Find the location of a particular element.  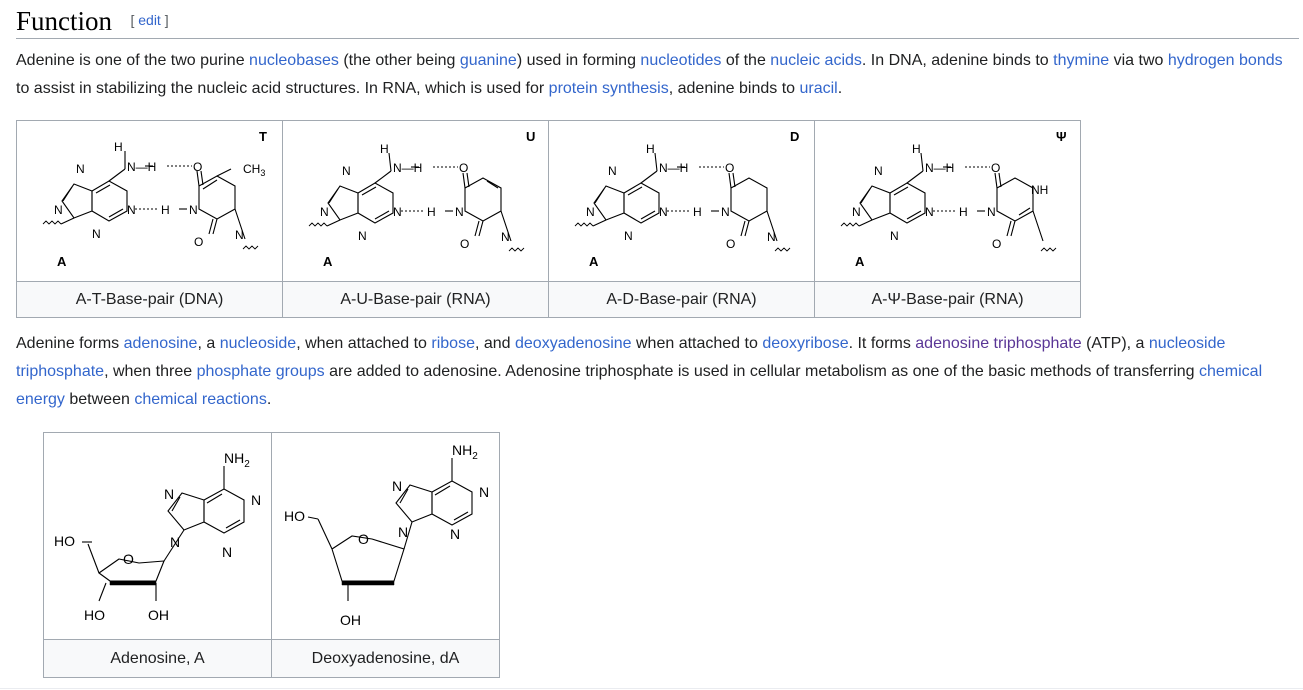

link-nucleic-acids: nucleic acids is located at coordinates (816, 60).